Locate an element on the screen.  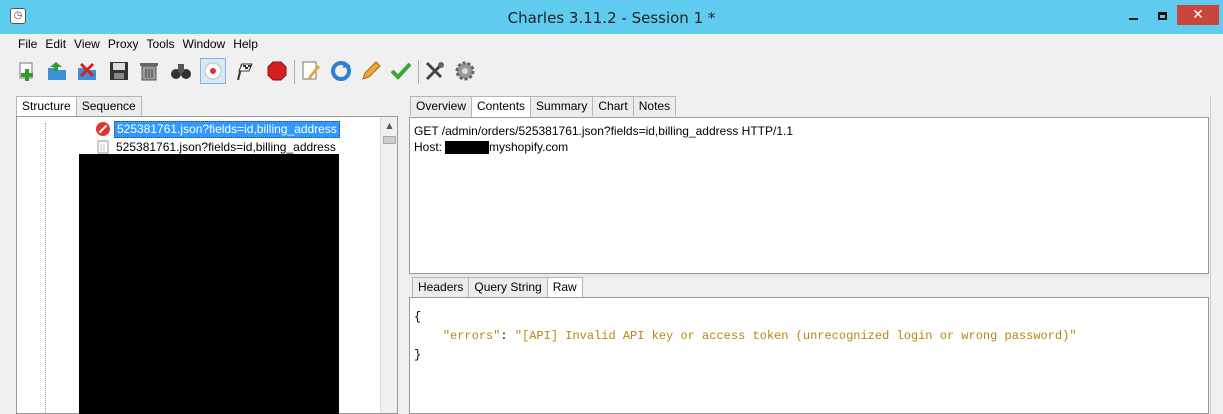
tree-guide-line is located at coordinates (45, 268).